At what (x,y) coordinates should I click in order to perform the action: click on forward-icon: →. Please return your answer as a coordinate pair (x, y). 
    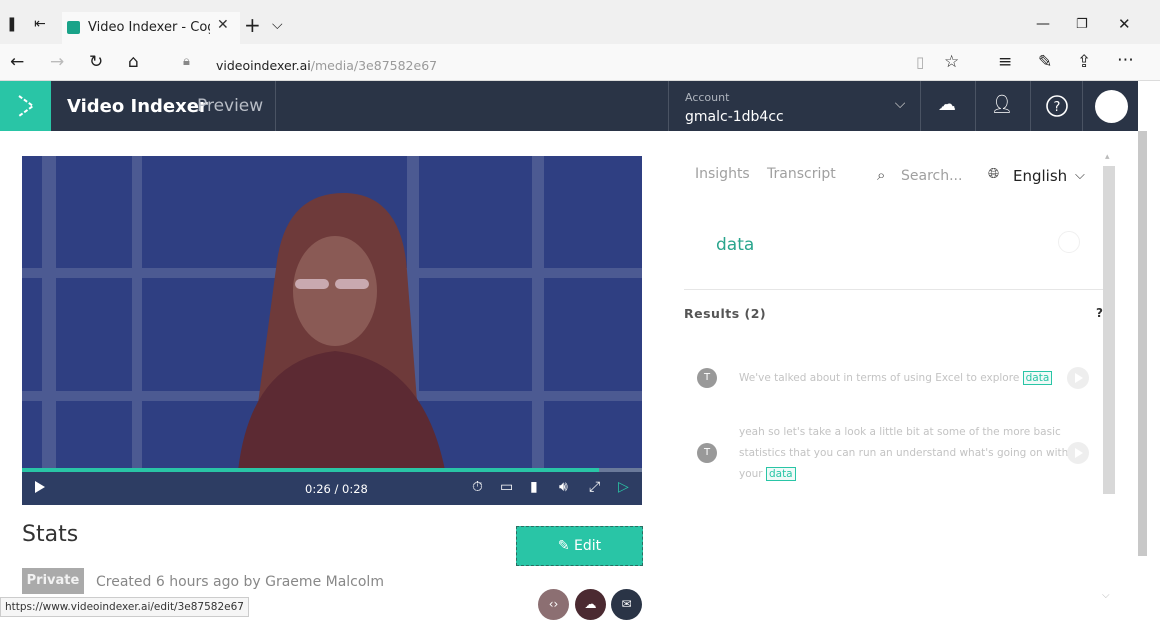
    Looking at the image, I should click on (57, 62).